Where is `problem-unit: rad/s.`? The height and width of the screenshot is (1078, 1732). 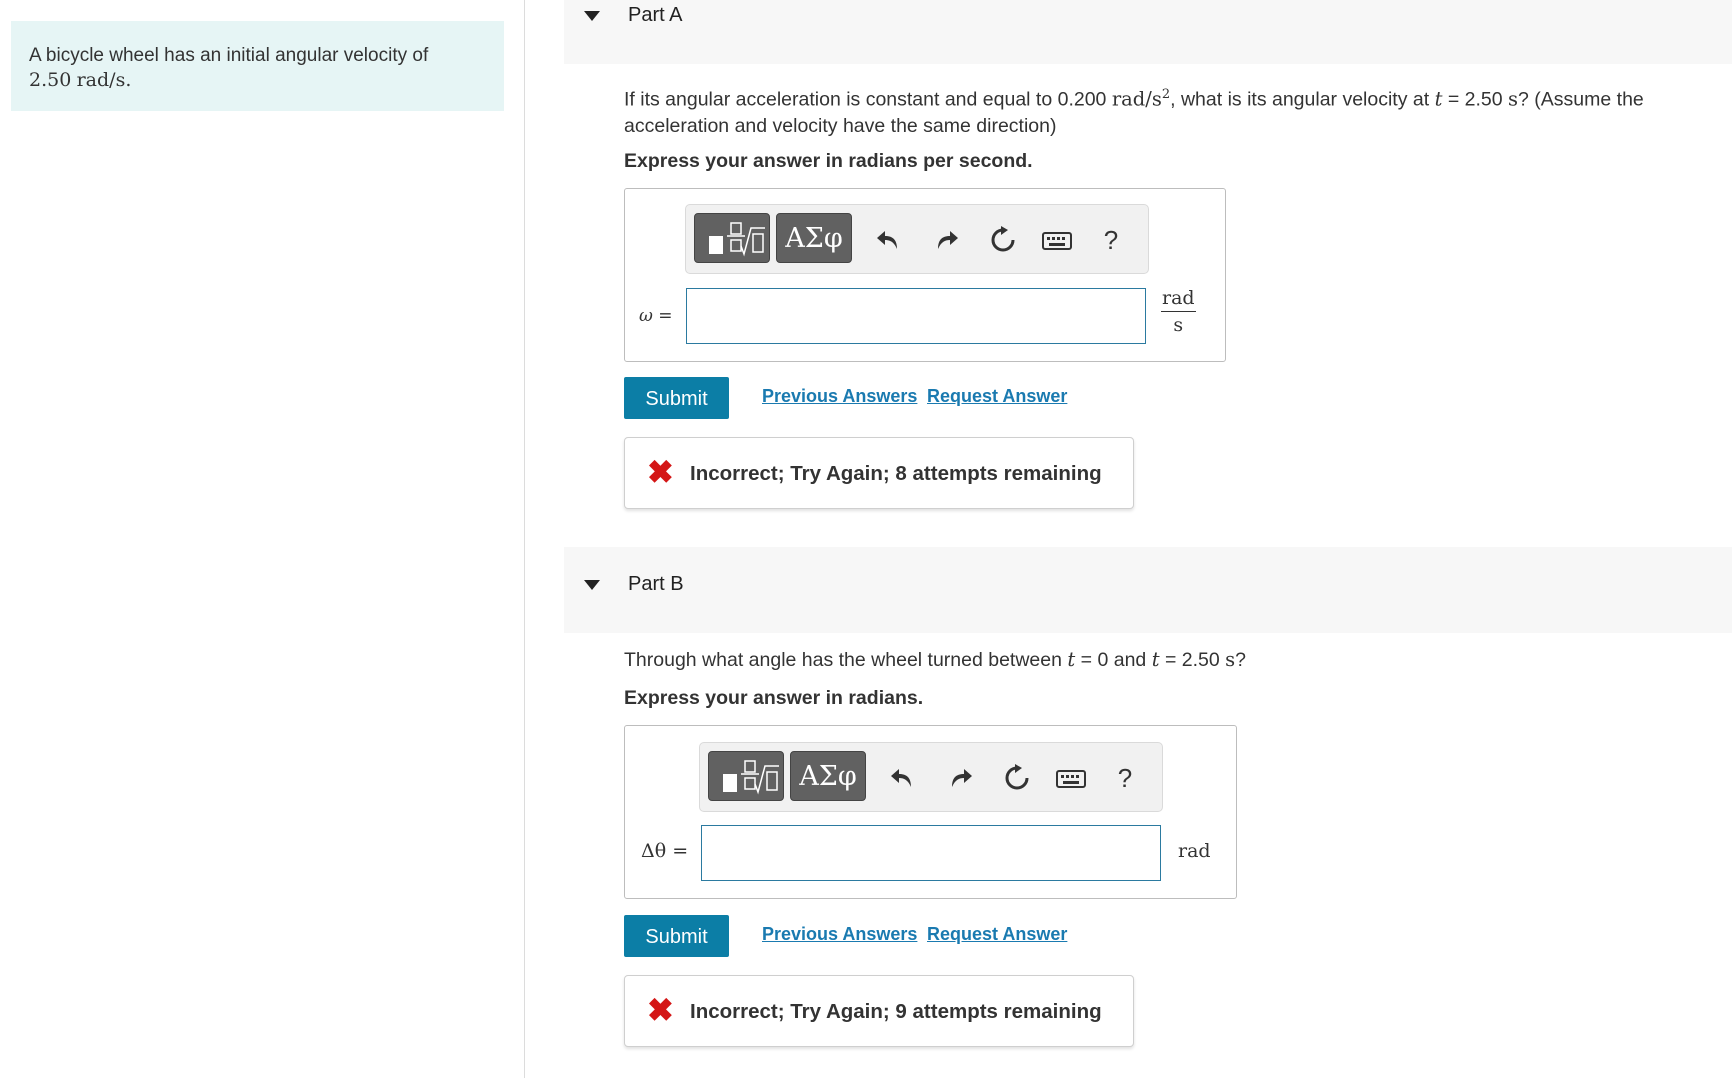
problem-unit: rad/s. is located at coordinates (104, 80).